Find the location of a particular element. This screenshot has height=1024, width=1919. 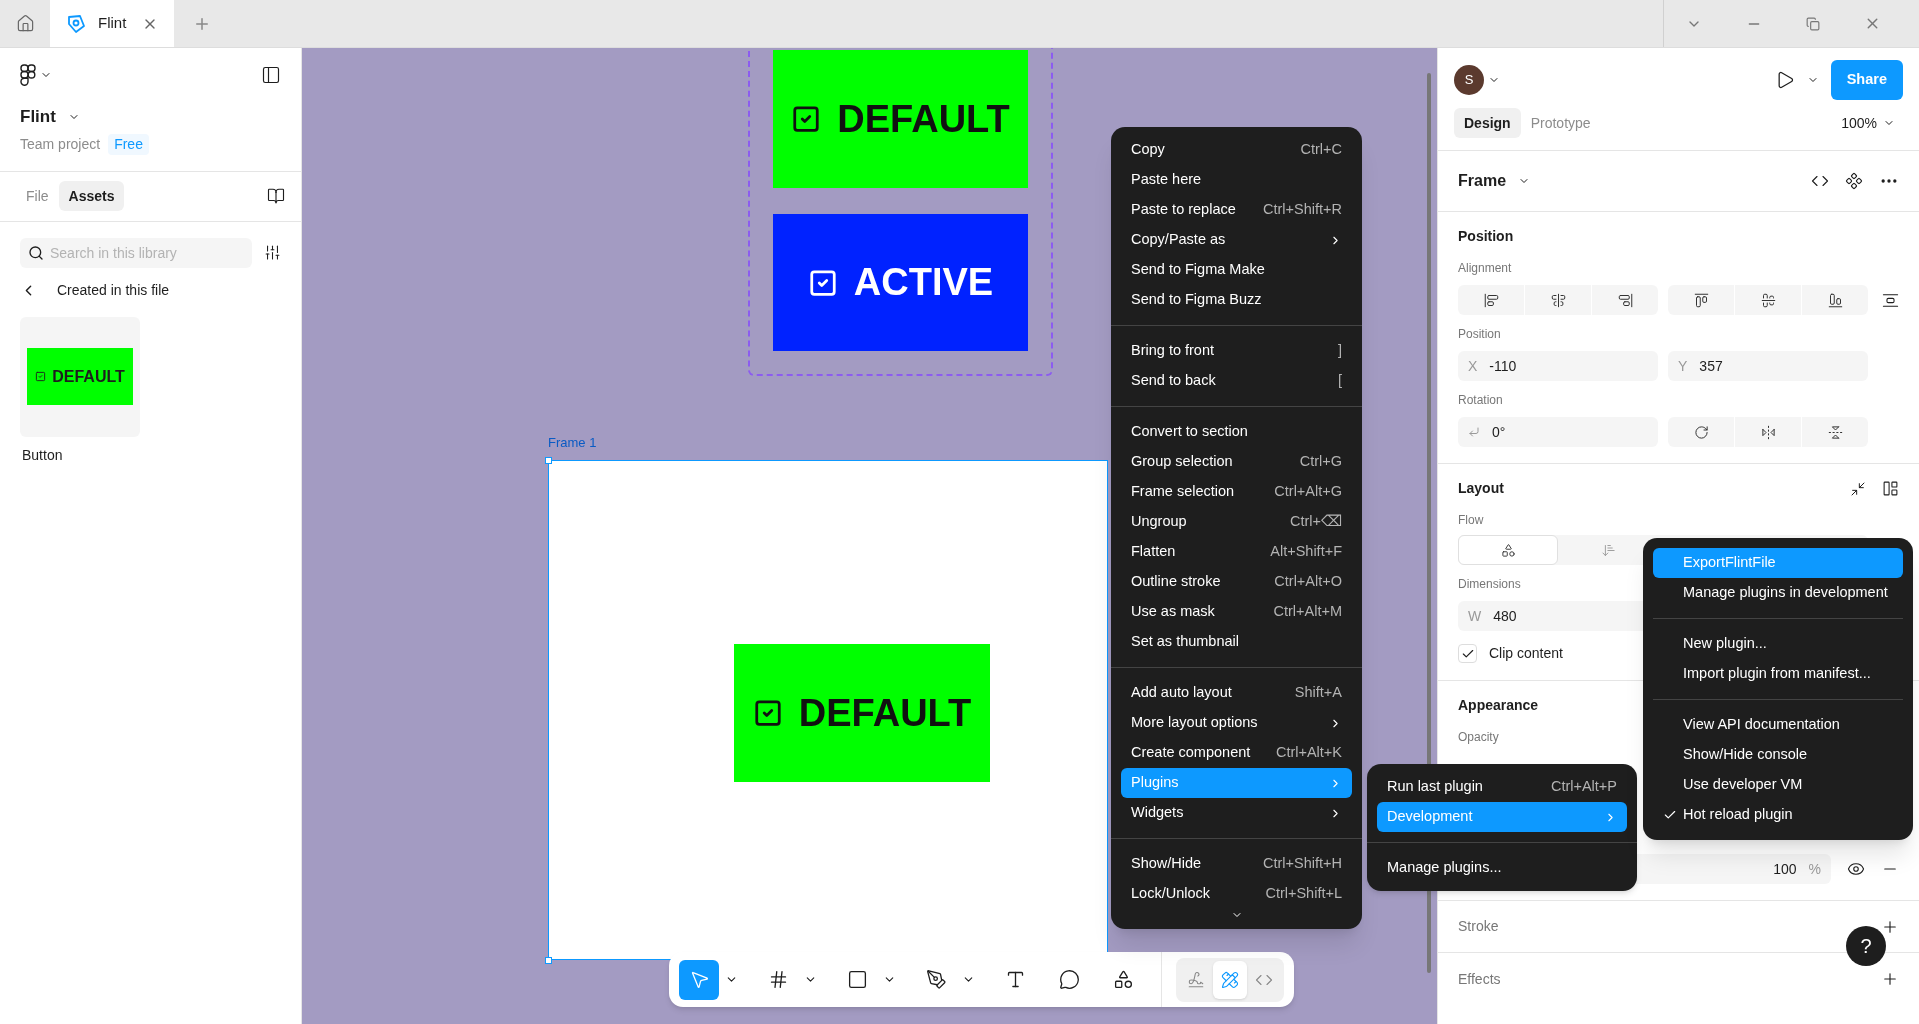

section-title: Appearance is located at coordinates (1498, 705).